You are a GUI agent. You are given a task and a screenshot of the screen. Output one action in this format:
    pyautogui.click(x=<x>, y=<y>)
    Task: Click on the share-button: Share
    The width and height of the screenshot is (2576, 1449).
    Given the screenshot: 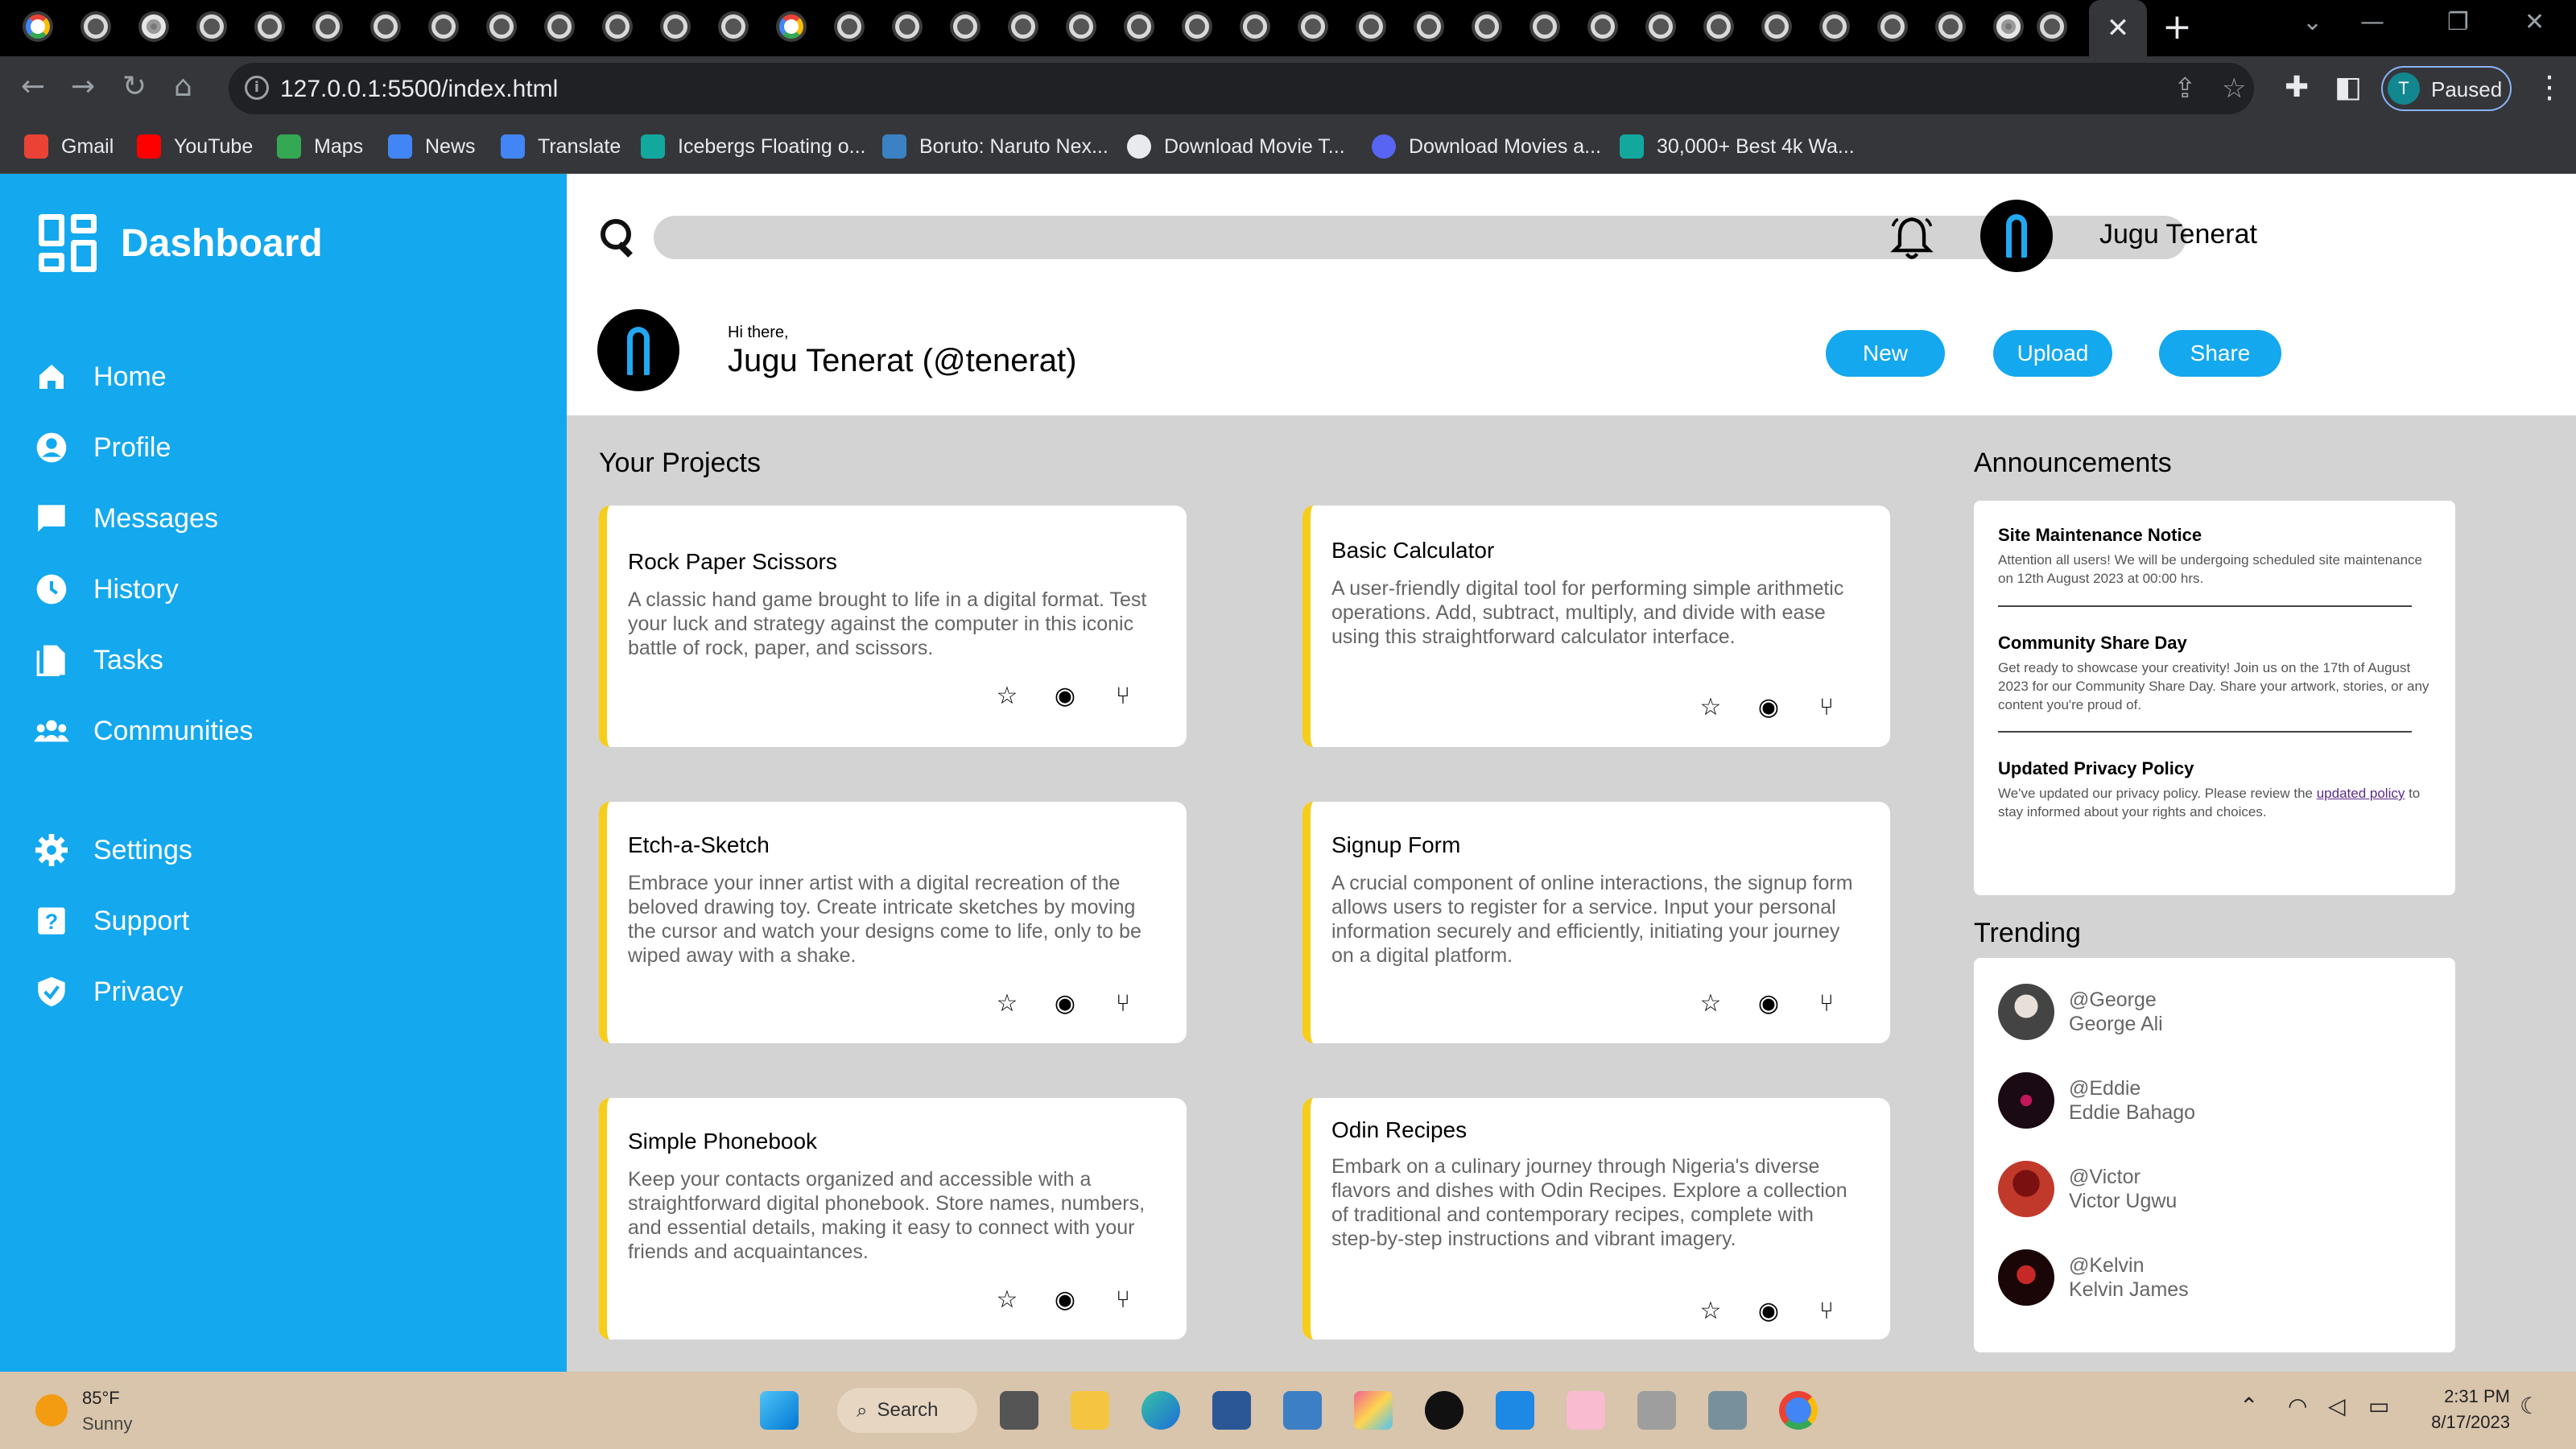 What is the action you would take?
    pyautogui.click(x=2220, y=353)
    